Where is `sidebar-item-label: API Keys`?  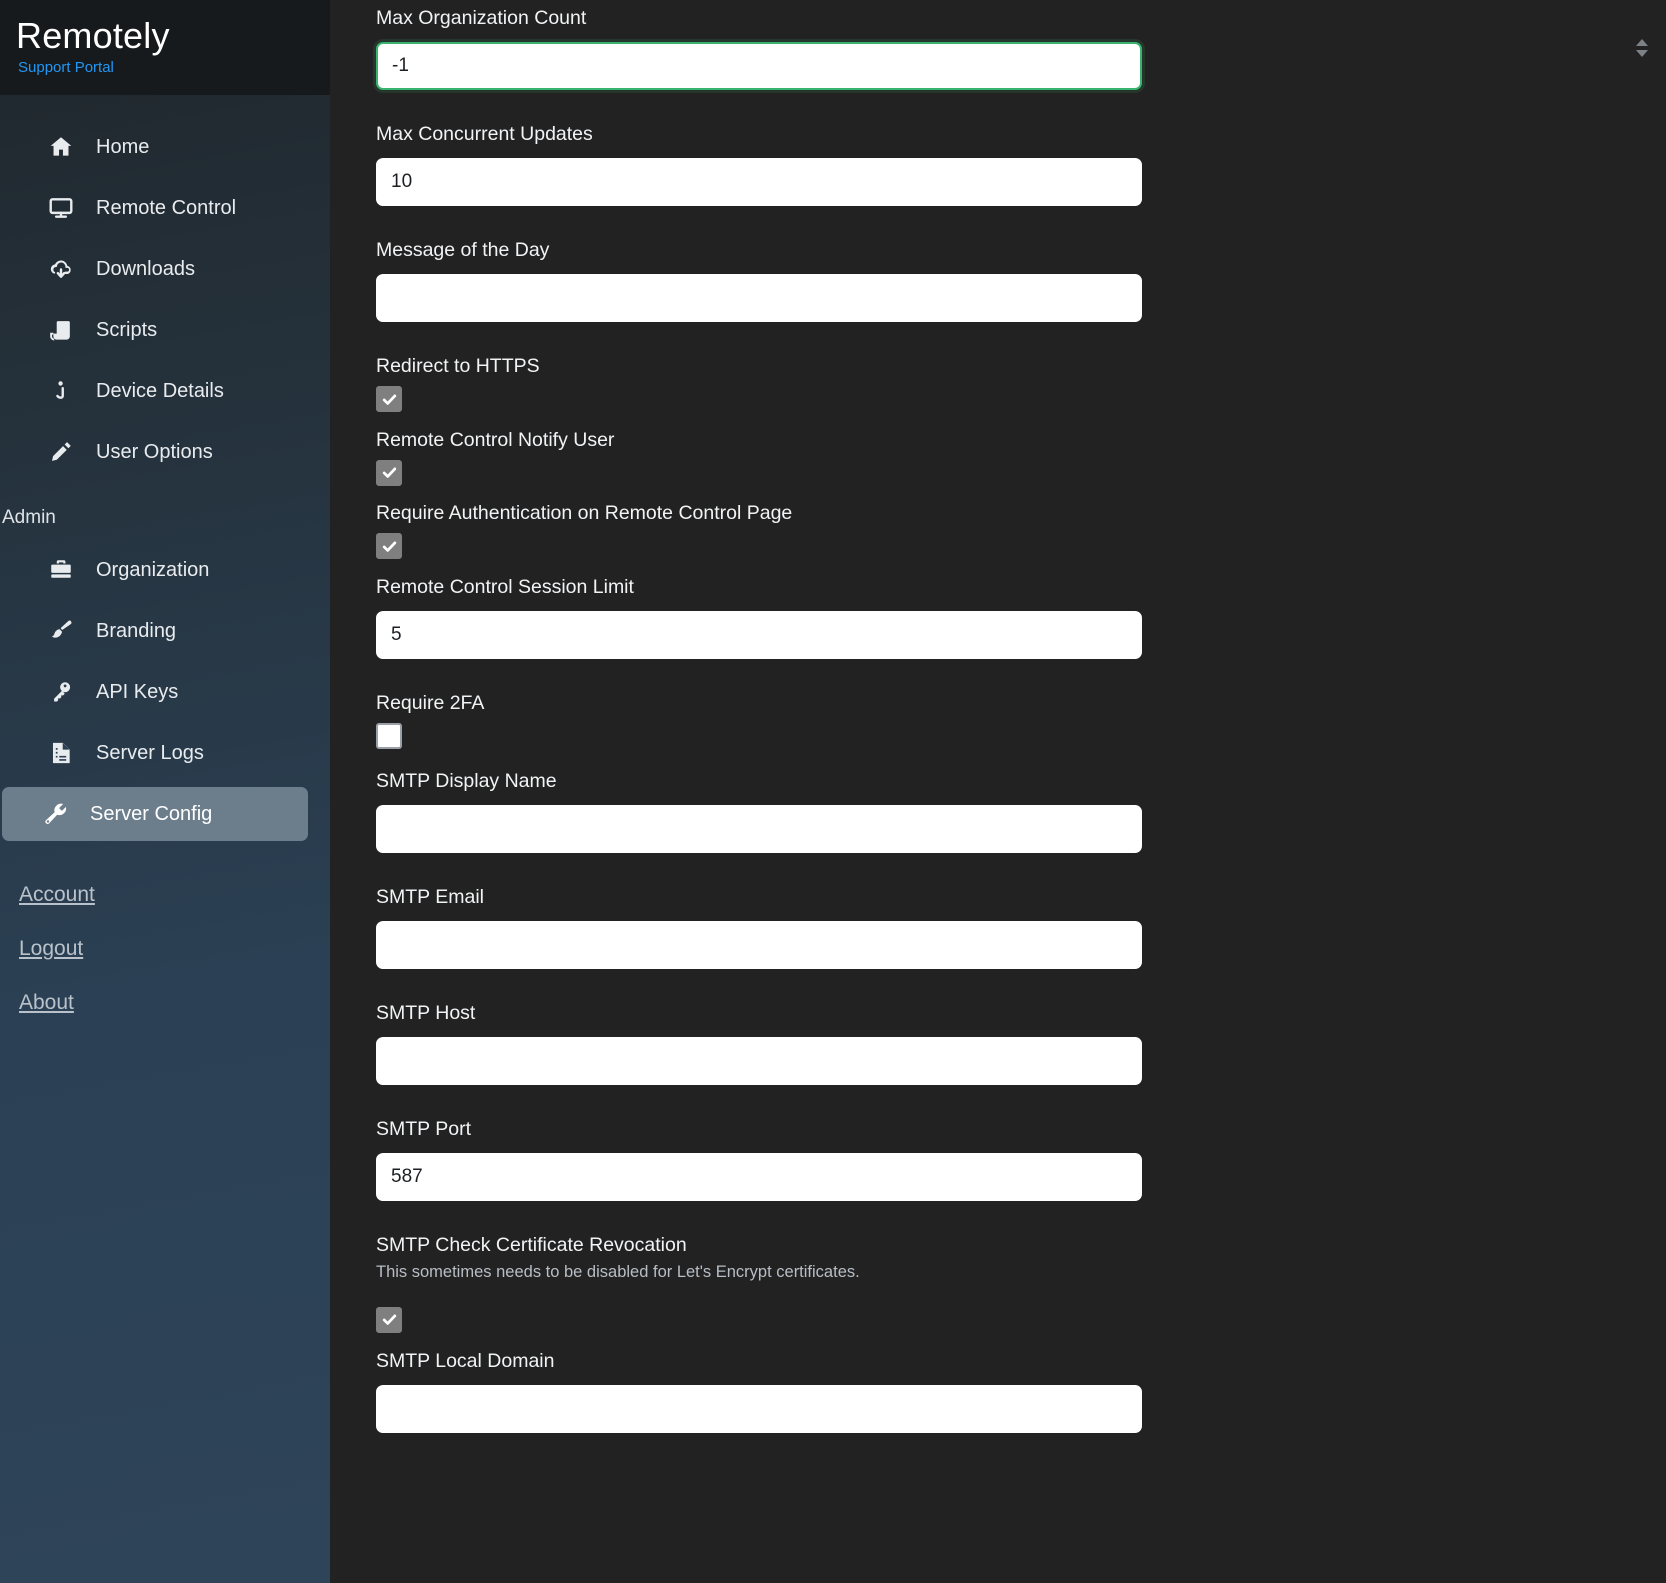
sidebar-item-label: API Keys is located at coordinates (137, 692).